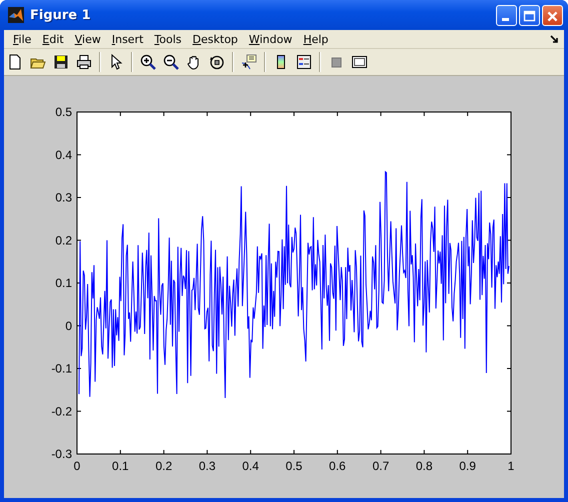 The height and width of the screenshot is (502, 568). I want to click on rotate-icon, so click(217, 62).